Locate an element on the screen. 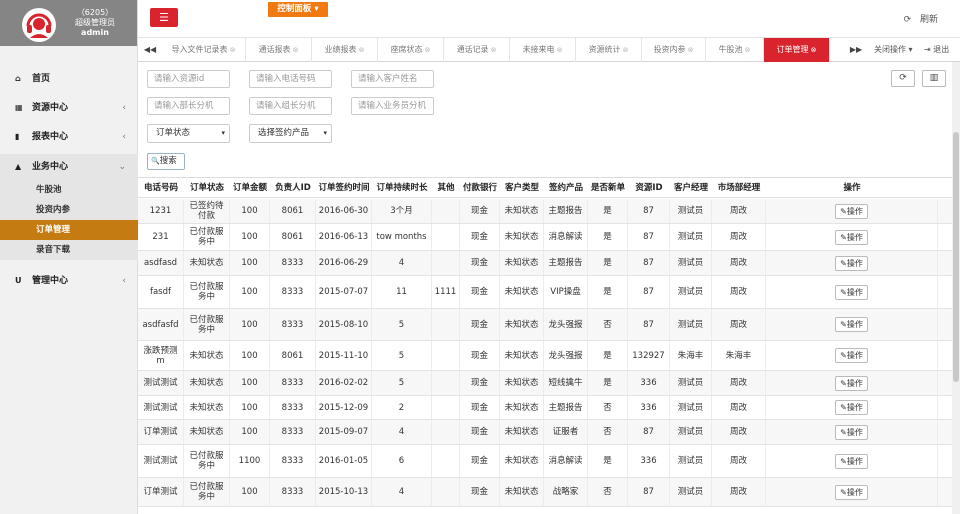 This screenshot has height=514, width=960. table-cell: 已付款服务中 is located at coordinates (207, 292).